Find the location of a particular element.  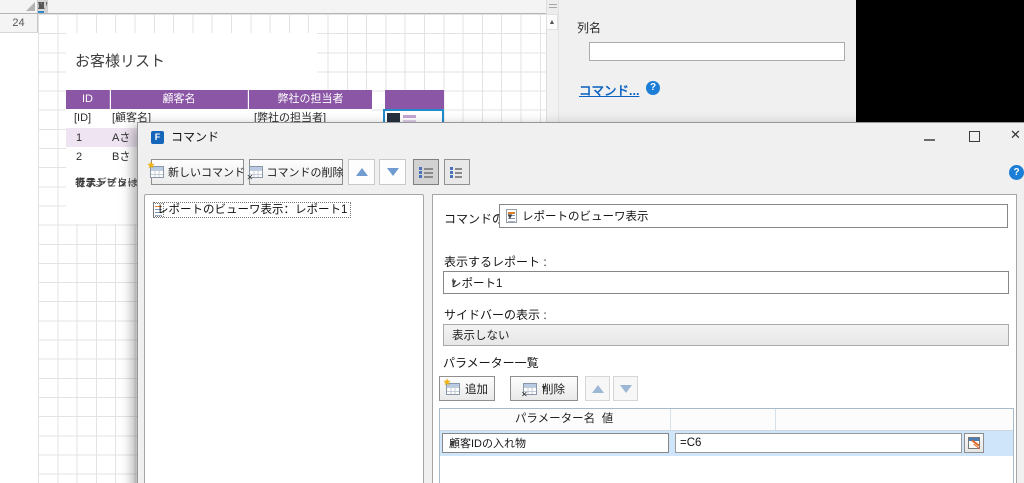

scrollbar-corner is located at coordinates (552, 7).